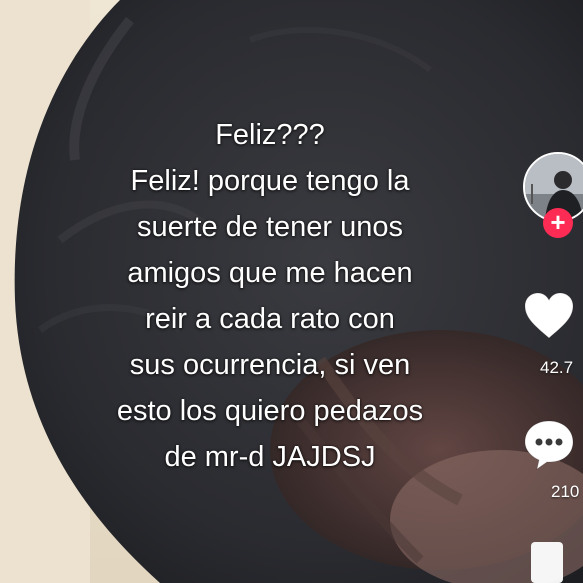 This screenshot has height=583, width=583. I want to click on like-count: 42.7, so click(557, 367).